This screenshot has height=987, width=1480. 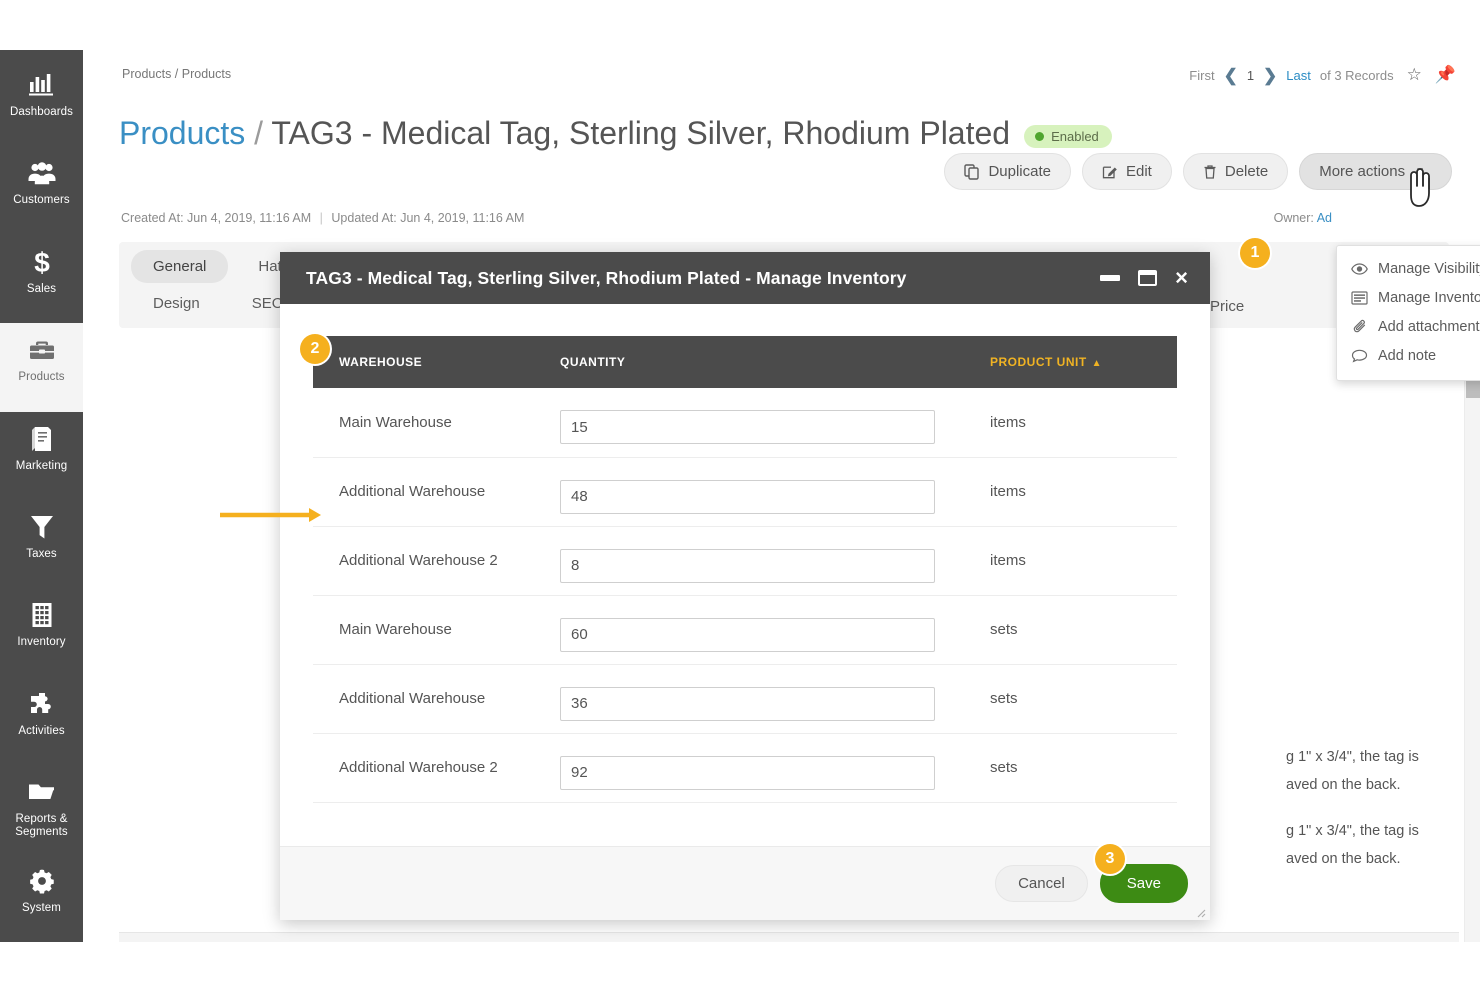 I want to click on table-header-row: WAREHOUSE QUANTITY PRODUCT UNIT ▲, so click(x=745, y=362).